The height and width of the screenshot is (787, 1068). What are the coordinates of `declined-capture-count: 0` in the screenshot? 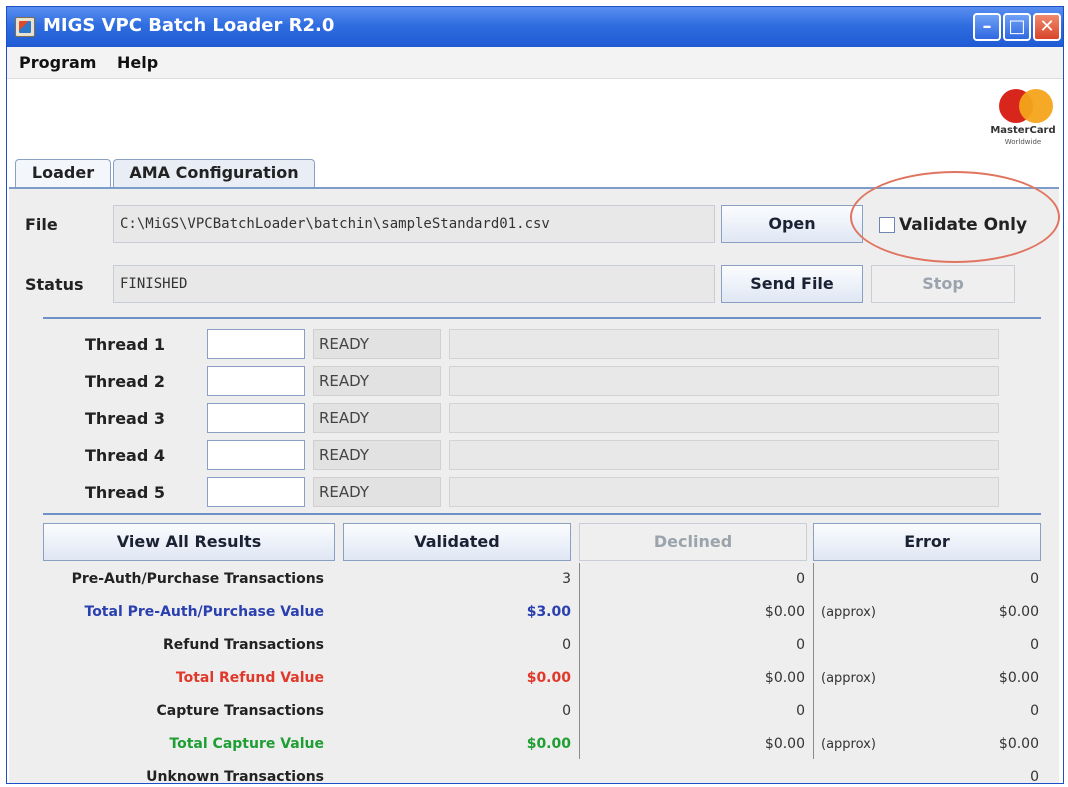 It's located at (800, 711).